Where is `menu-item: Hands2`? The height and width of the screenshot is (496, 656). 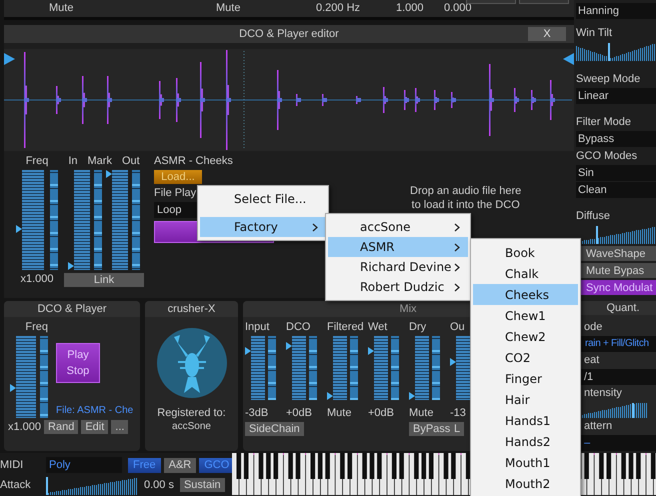
menu-item: Hands2 is located at coordinates (525, 441).